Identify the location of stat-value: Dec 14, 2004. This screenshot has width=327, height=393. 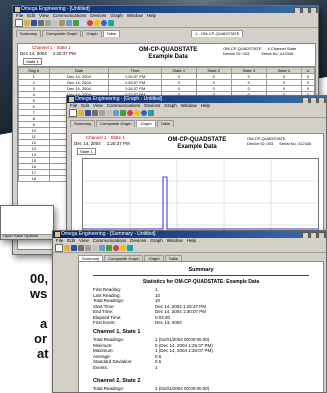
(168, 322).